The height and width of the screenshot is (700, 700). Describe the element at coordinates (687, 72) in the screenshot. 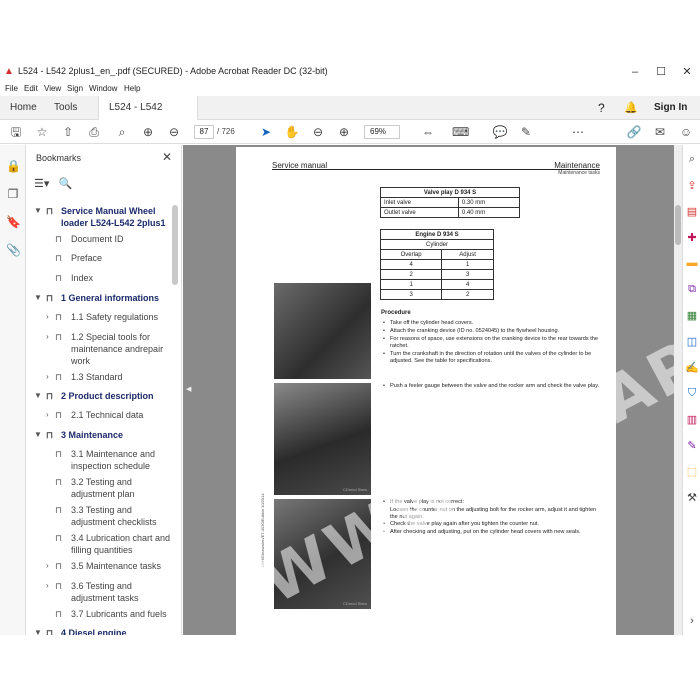

I see `close-window-button: ✕` at that location.